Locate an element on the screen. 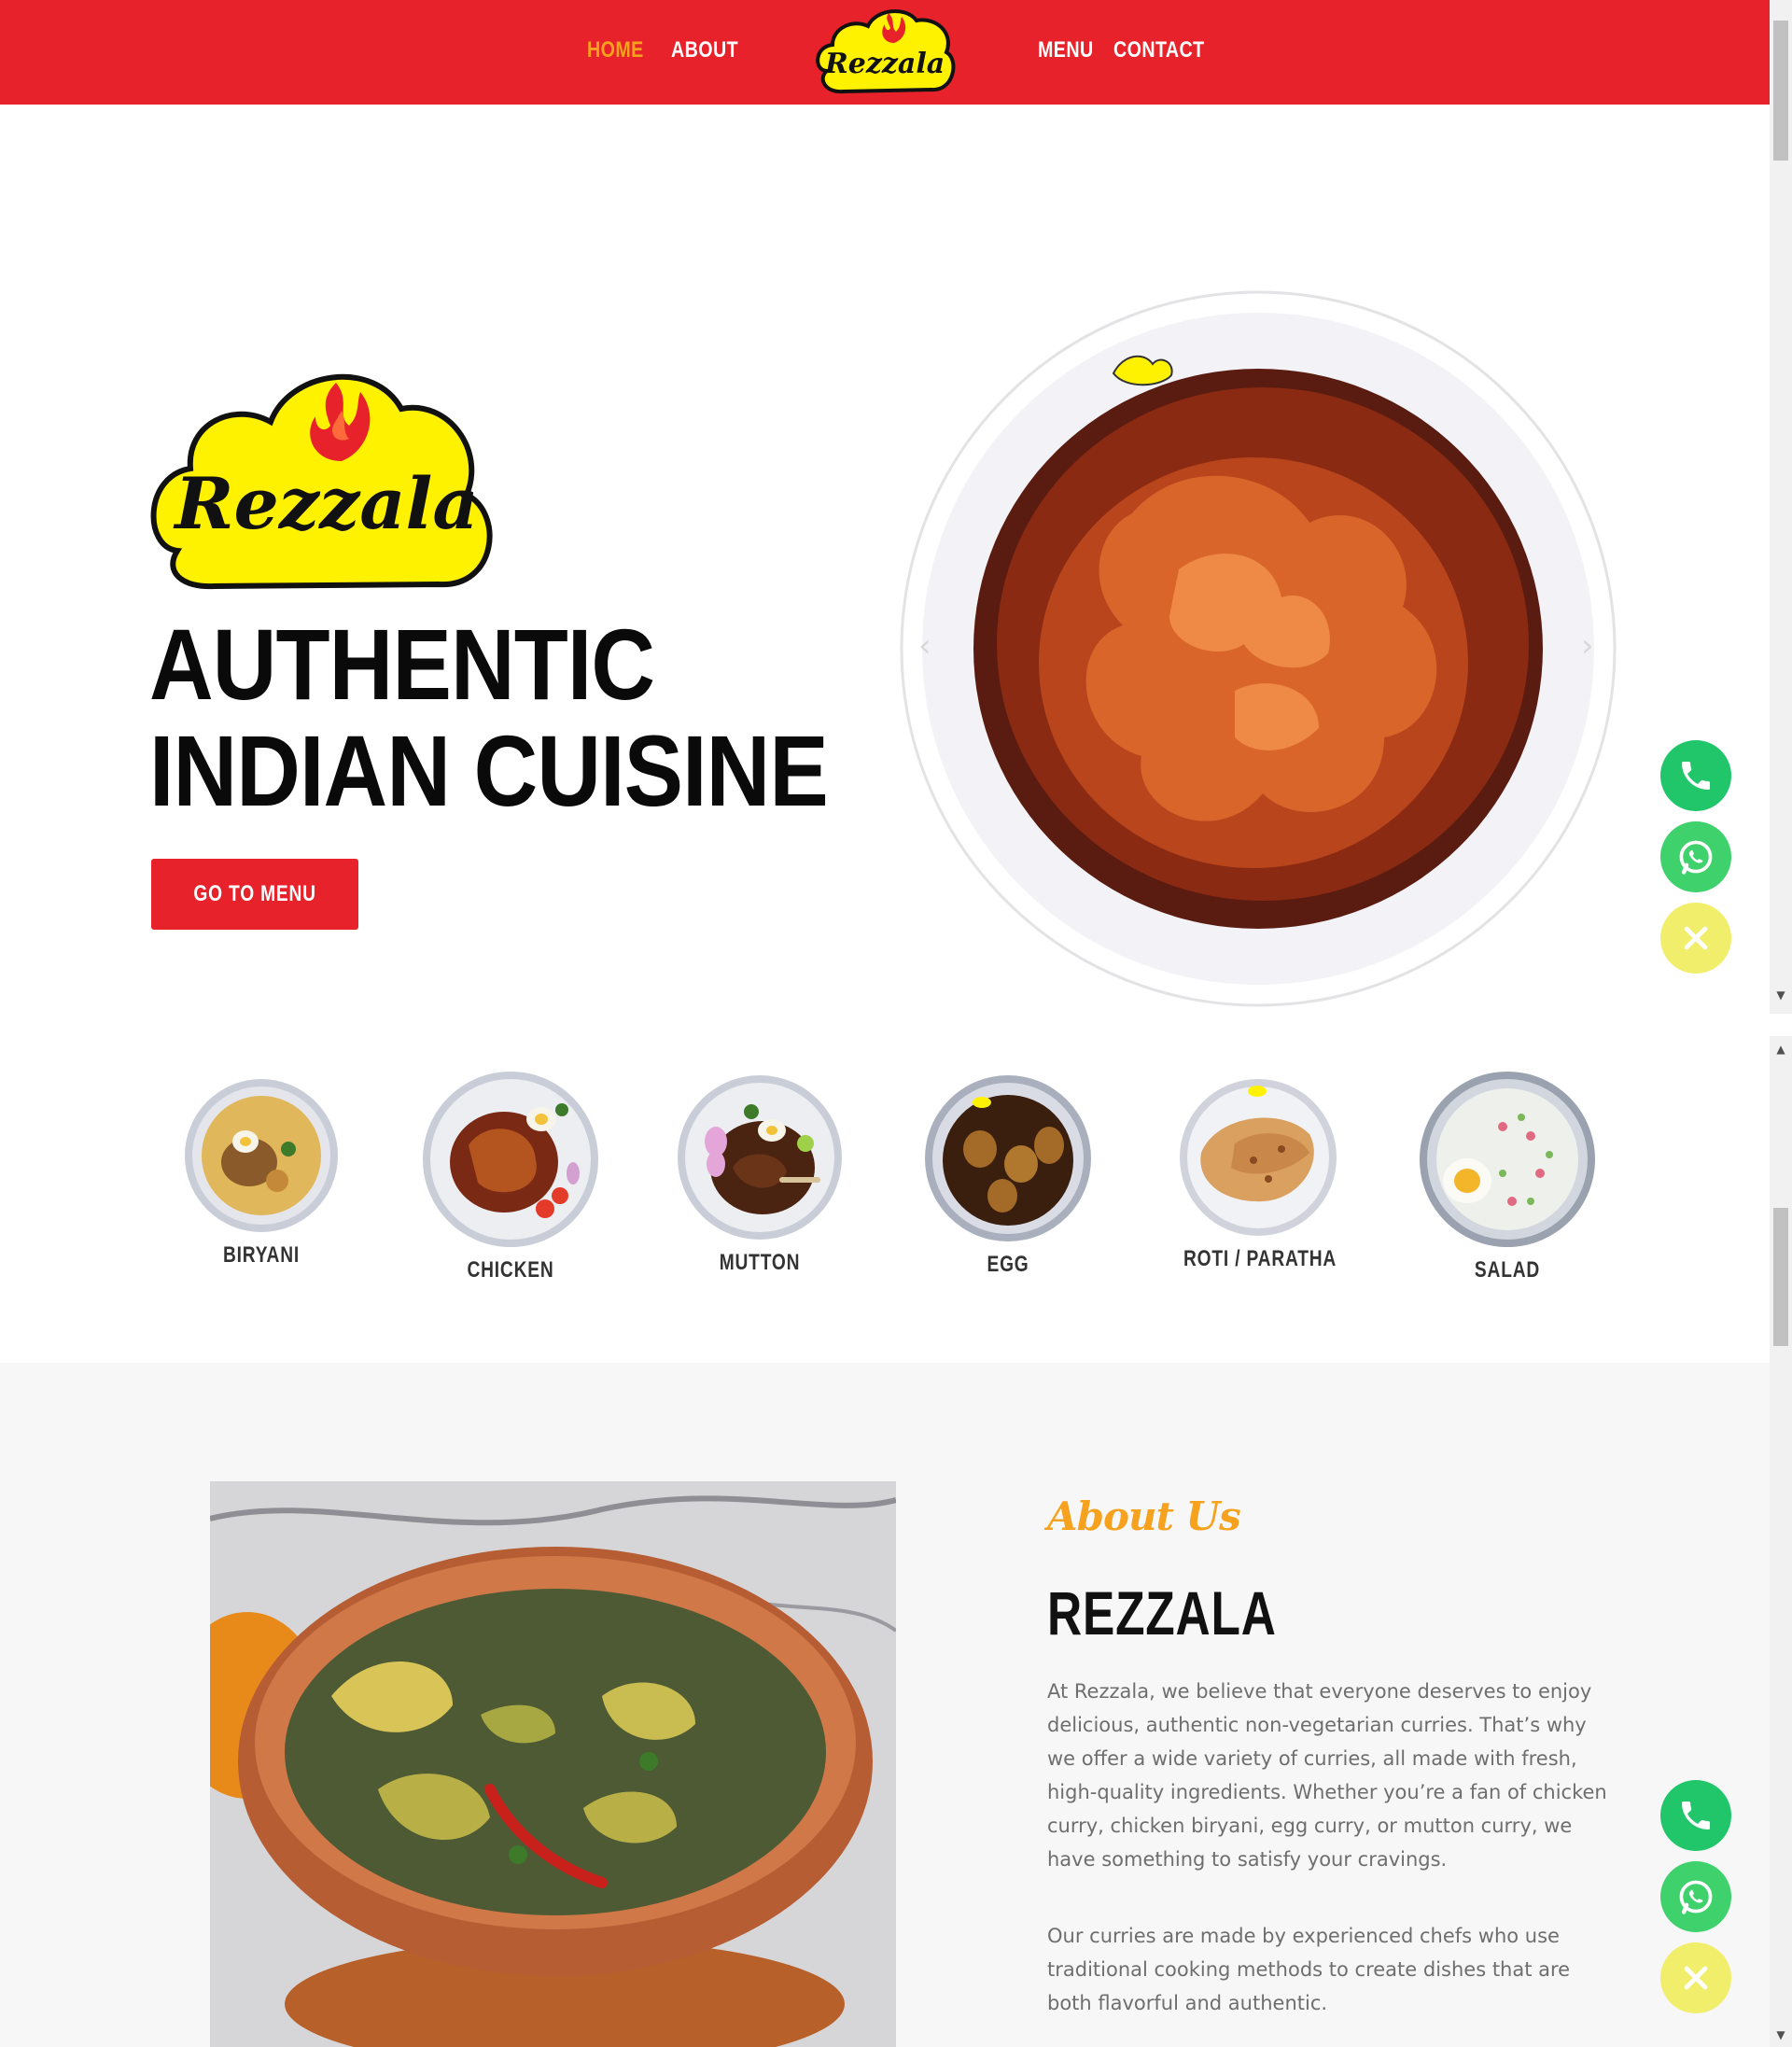  carousel-next-icon: › is located at coordinates (1587, 646).